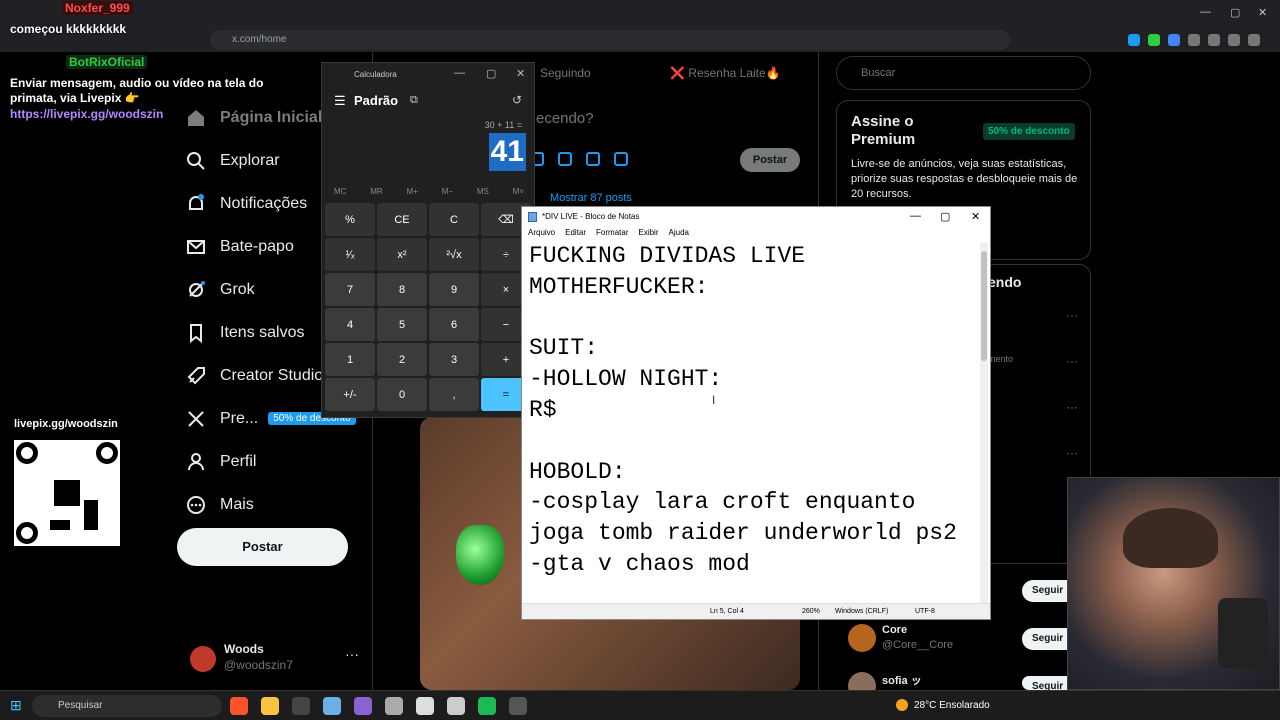 This screenshot has width=1280, height=720. I want to click on calculator-icon, so click(518, 706).